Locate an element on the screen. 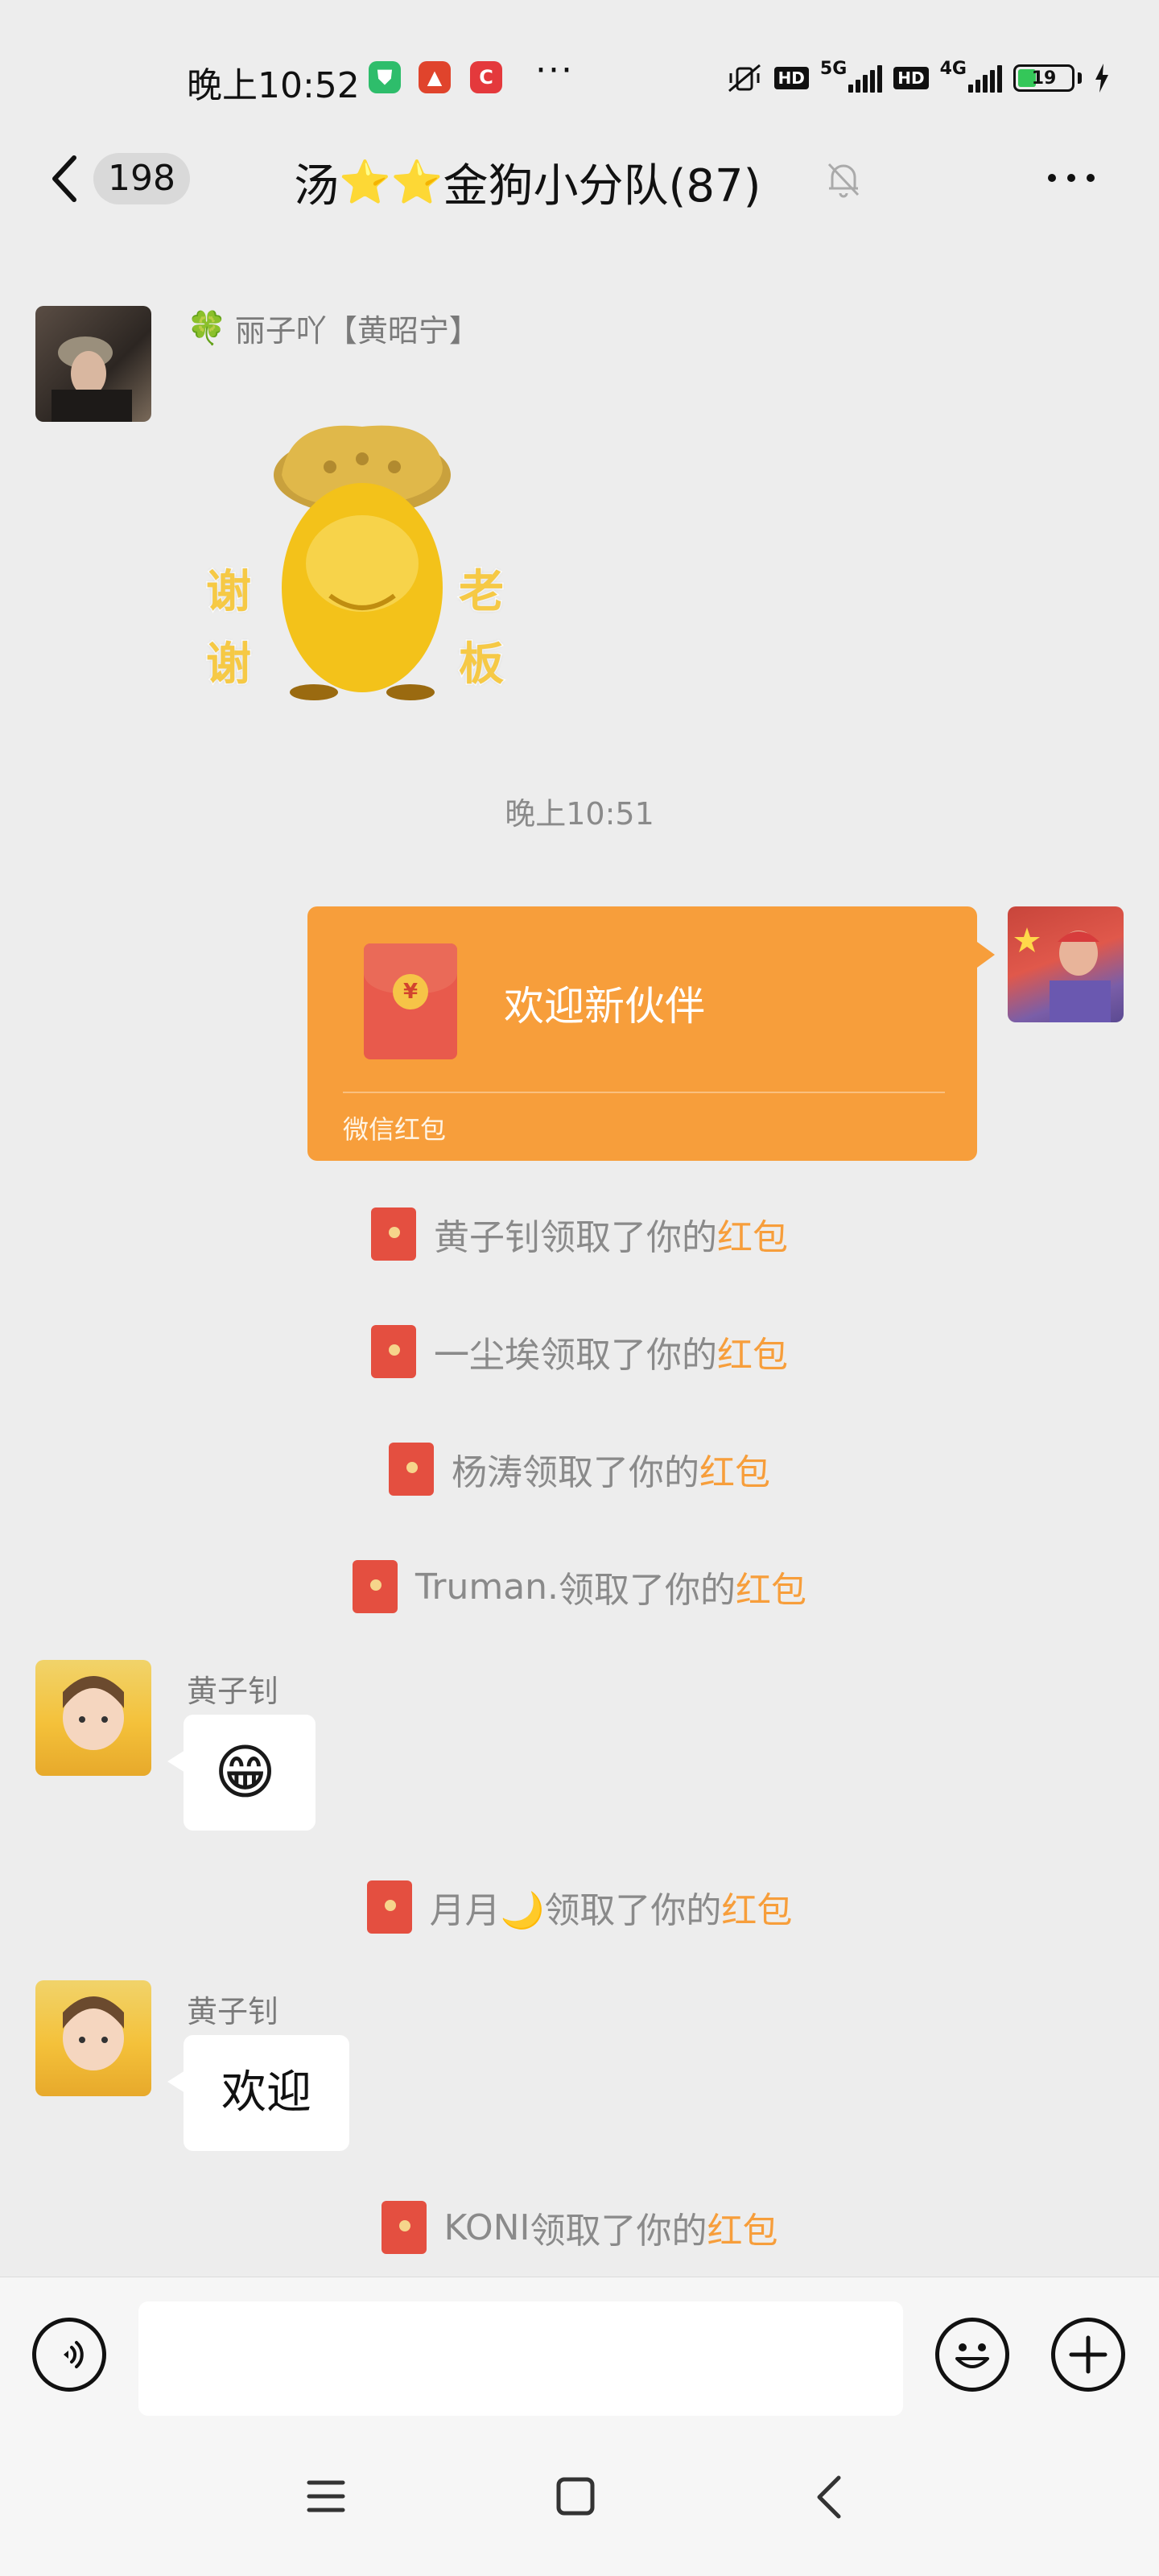  shield-app-icon: ⛊ is located at coordinates (385, 77).